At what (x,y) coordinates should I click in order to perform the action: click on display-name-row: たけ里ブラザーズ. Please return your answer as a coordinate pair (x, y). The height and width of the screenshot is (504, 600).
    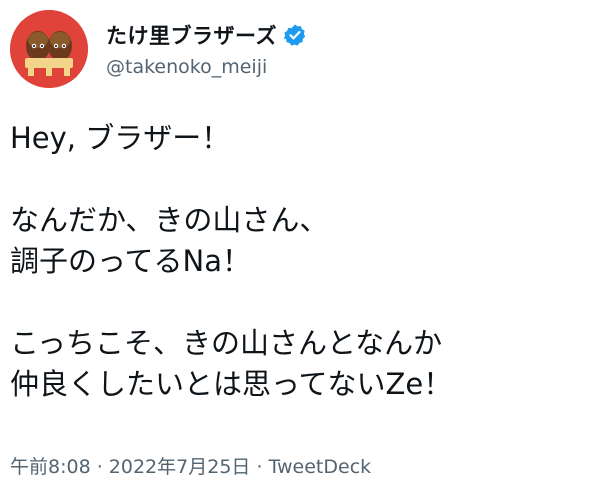
    Looking at the image, I should click on (206, 35).